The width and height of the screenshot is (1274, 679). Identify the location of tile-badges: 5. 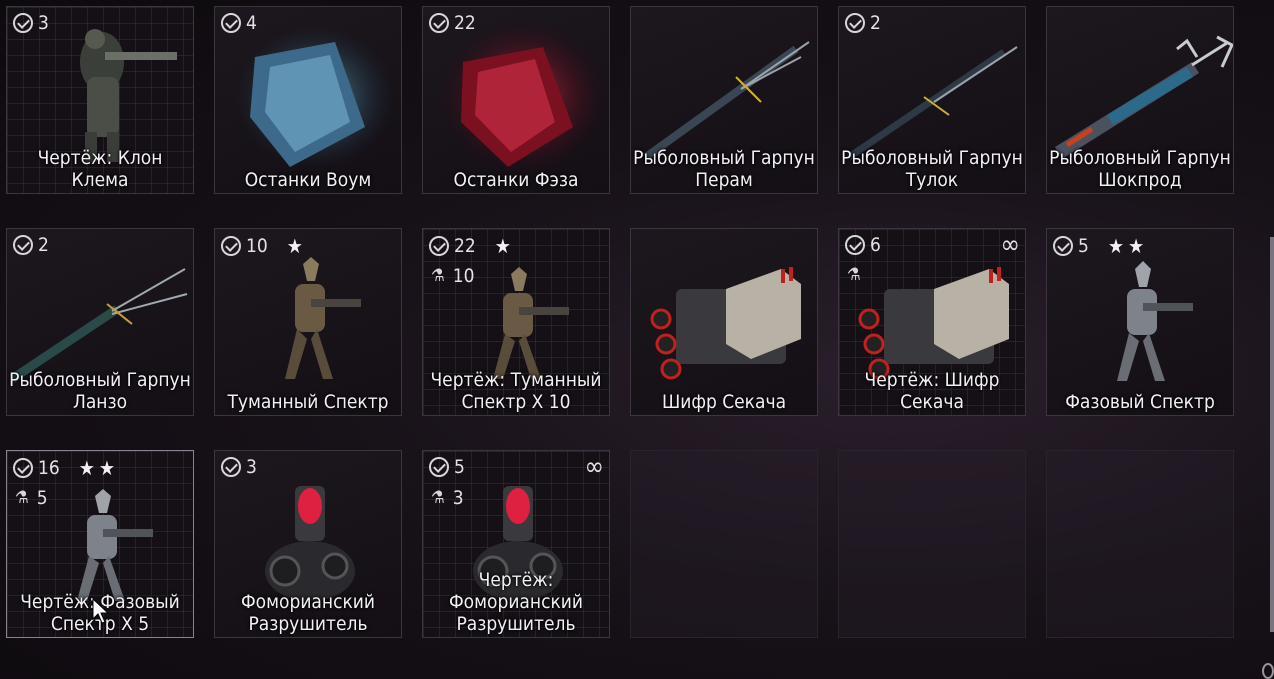
(447, 467).